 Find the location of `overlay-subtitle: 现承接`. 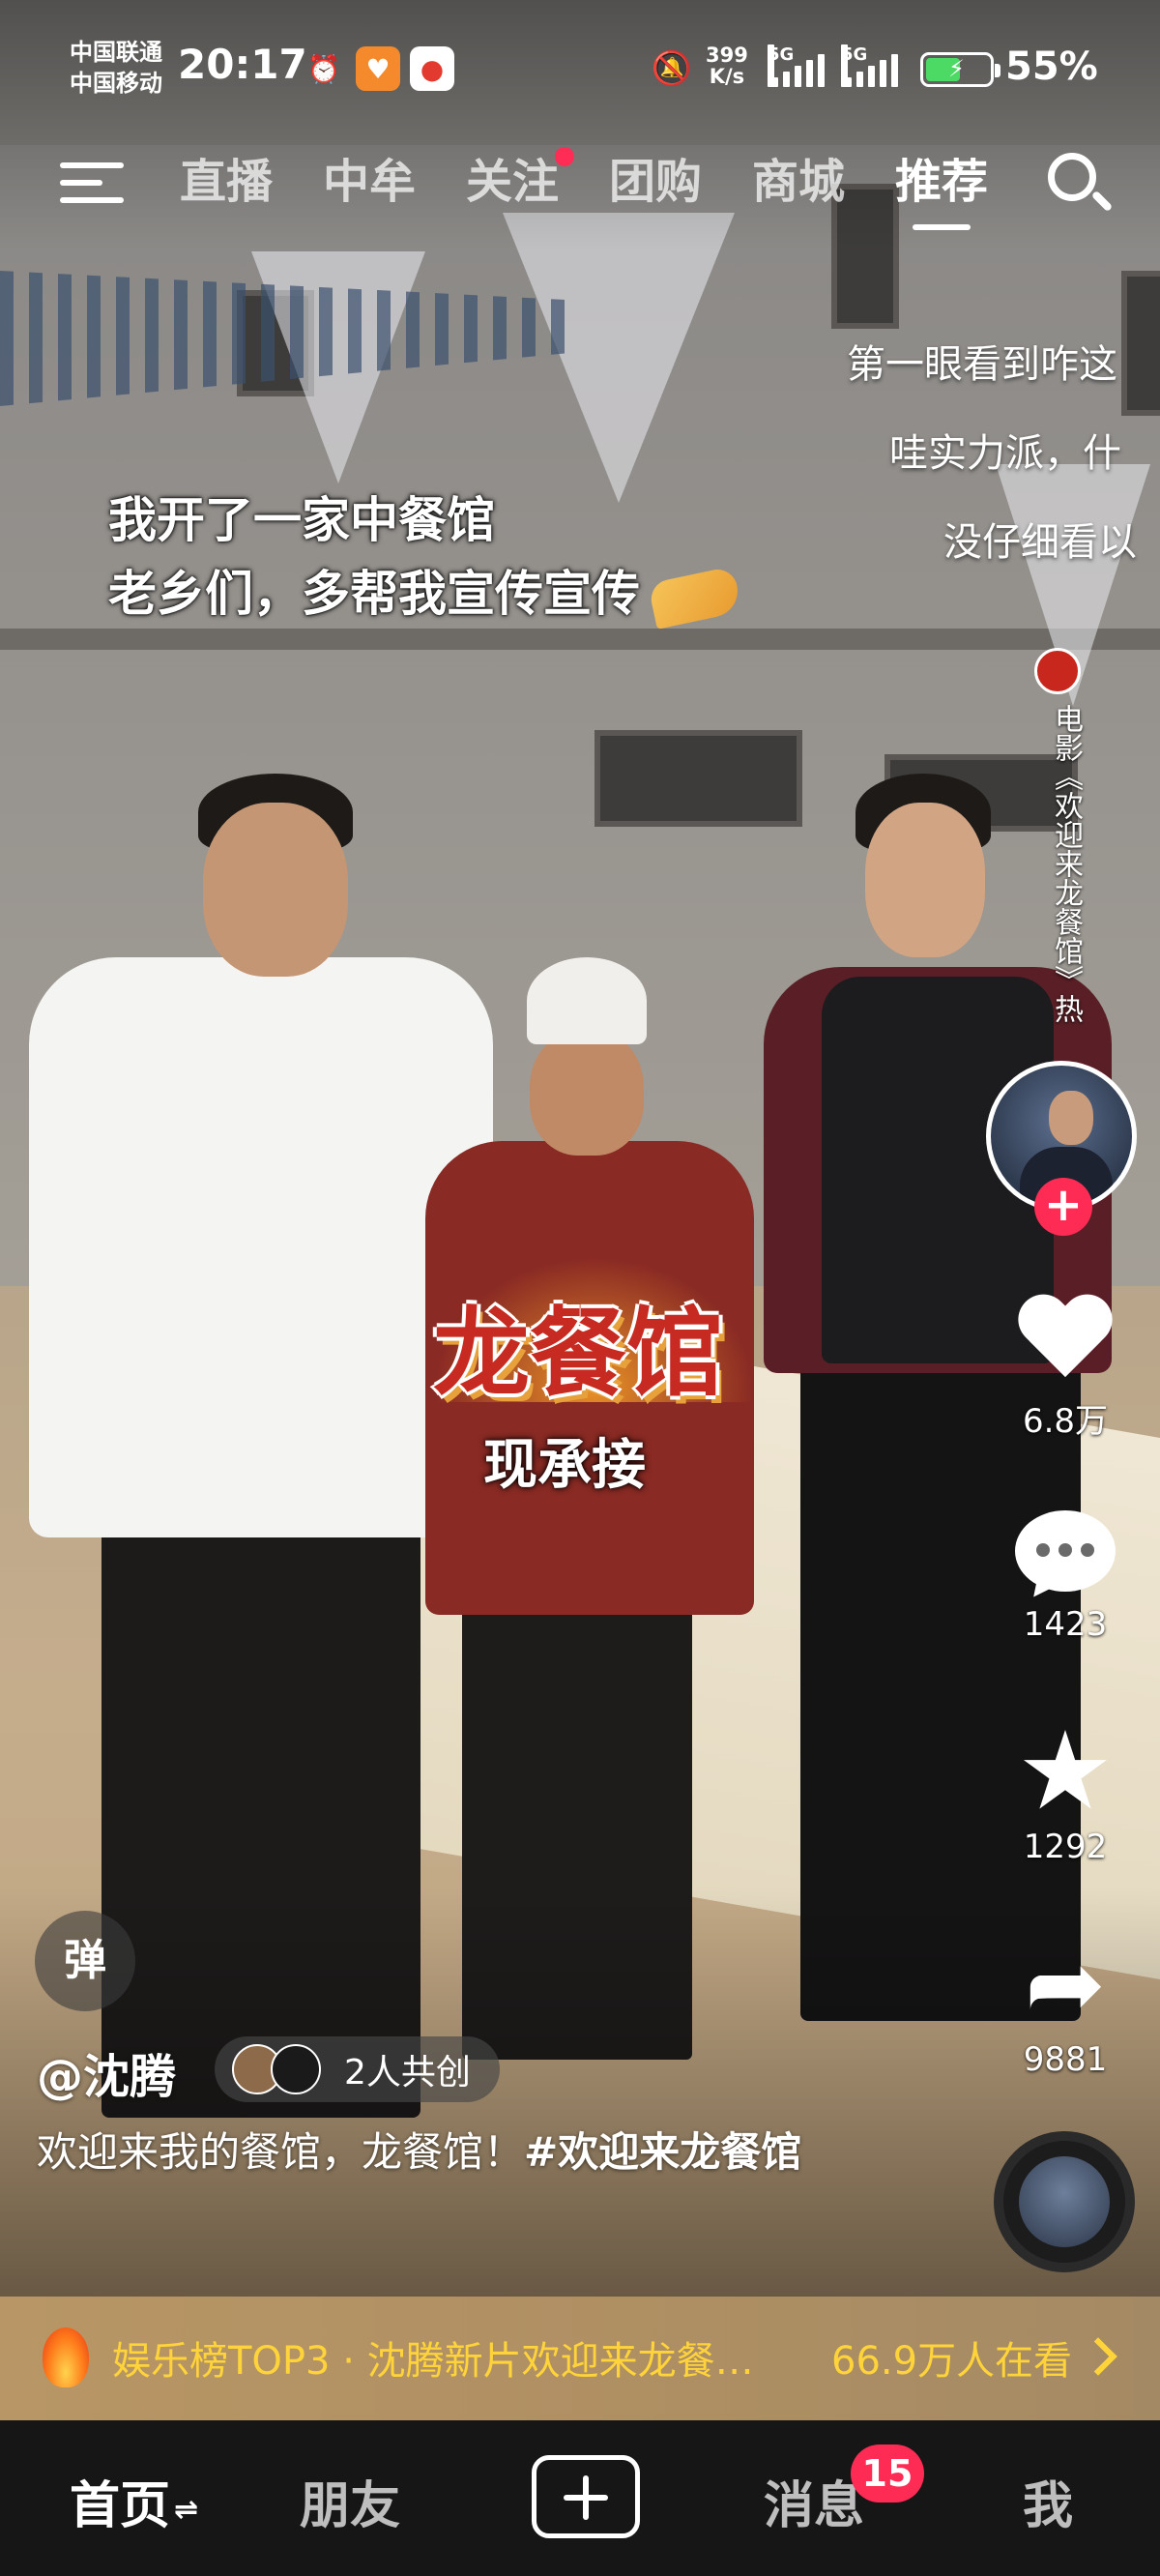

overlay-subtitle: 现承接 is located at coordinates (564, 1465).